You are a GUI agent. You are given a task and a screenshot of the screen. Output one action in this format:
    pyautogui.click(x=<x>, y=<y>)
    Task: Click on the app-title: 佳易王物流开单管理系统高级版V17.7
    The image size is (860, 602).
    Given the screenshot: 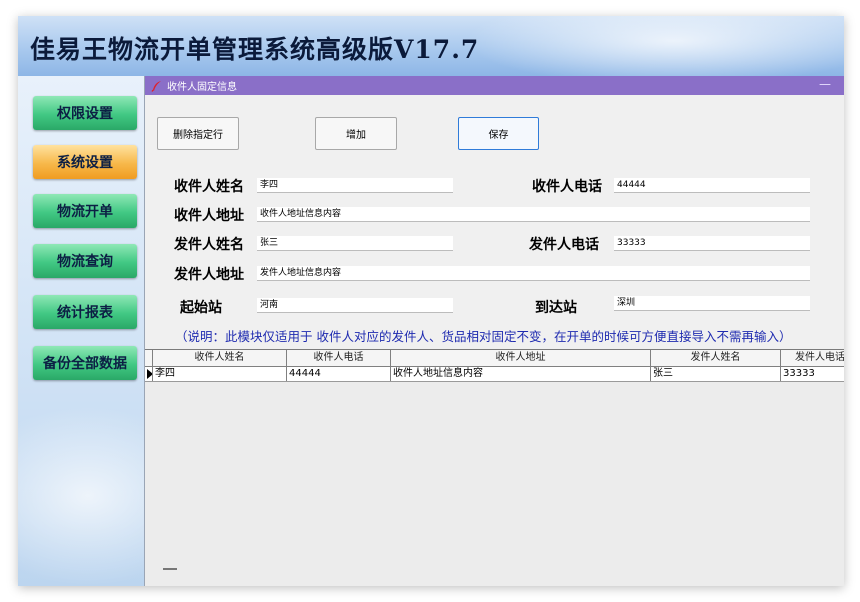 What is the action you would take?
    pyautogui.click(x=255, y=49)
    